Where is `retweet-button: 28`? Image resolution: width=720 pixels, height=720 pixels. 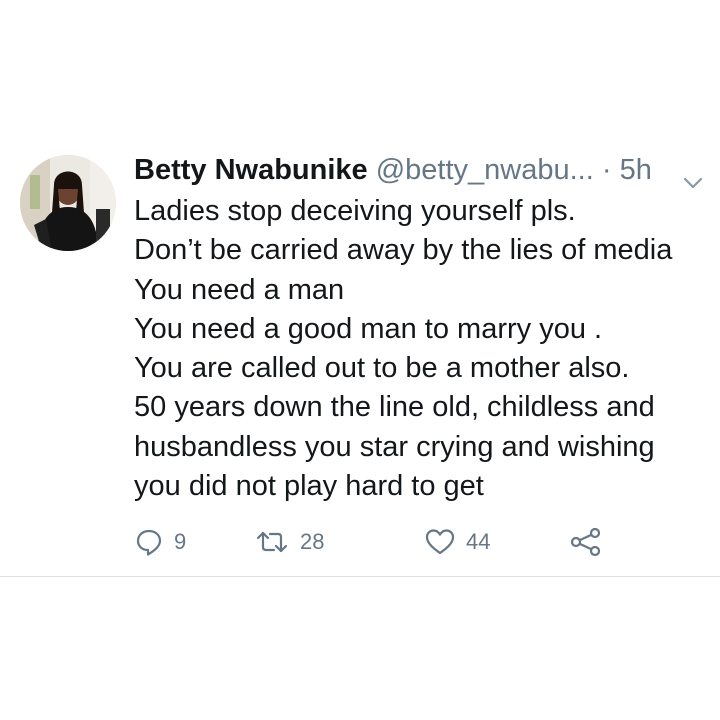
retweet-button: 28 is located at coordinates (289, 542).